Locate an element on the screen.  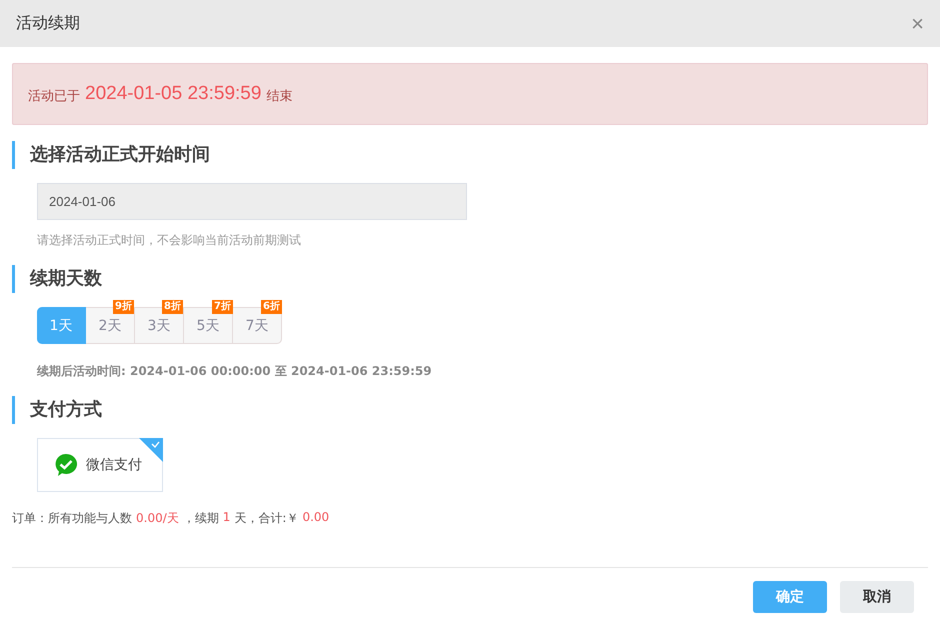
hint-text: 请选择活动正式时间，不会影响当前活动前期测试 is located at coordinates (169, 240).